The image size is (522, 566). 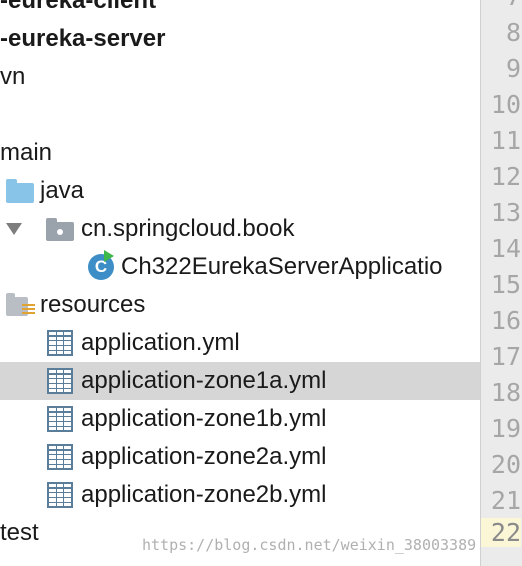 I want to click on tree-item-label: test, so click(x=19, y=532).